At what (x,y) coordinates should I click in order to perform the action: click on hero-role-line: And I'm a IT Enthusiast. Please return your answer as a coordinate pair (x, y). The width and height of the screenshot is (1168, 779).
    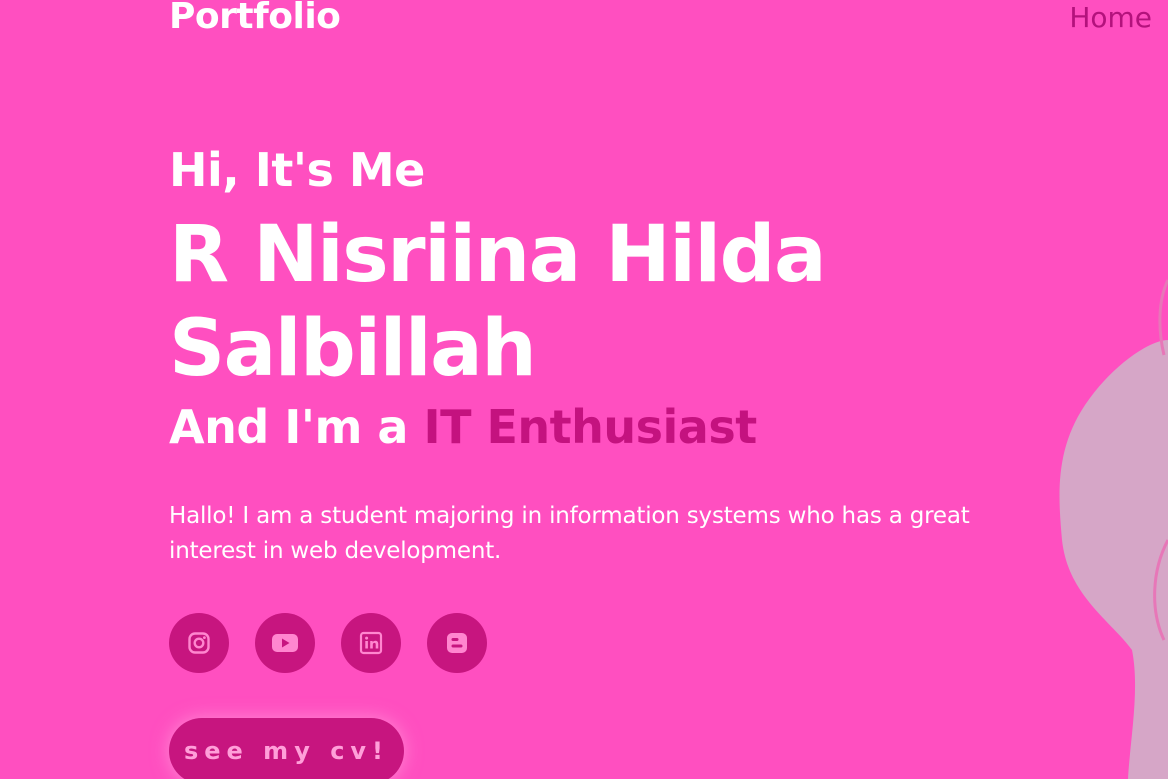
    Looking at the image, I should click on (463, 427).